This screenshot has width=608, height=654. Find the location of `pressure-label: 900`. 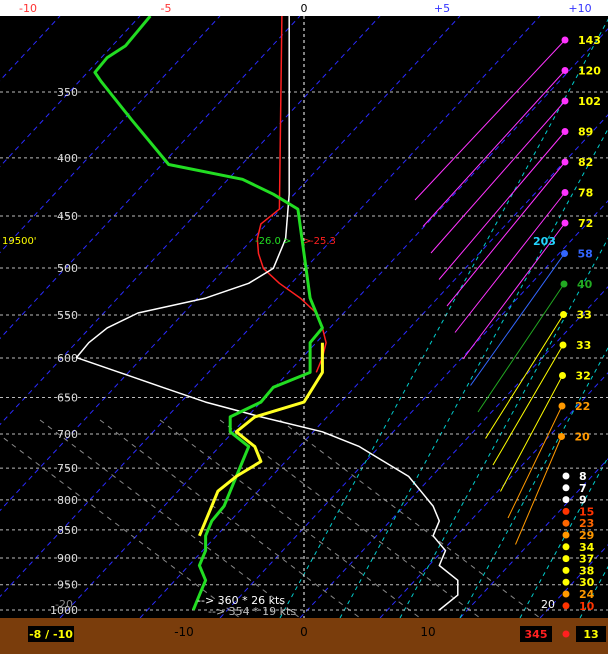

pressure-label: 900 is located at coordinates (67, 558).